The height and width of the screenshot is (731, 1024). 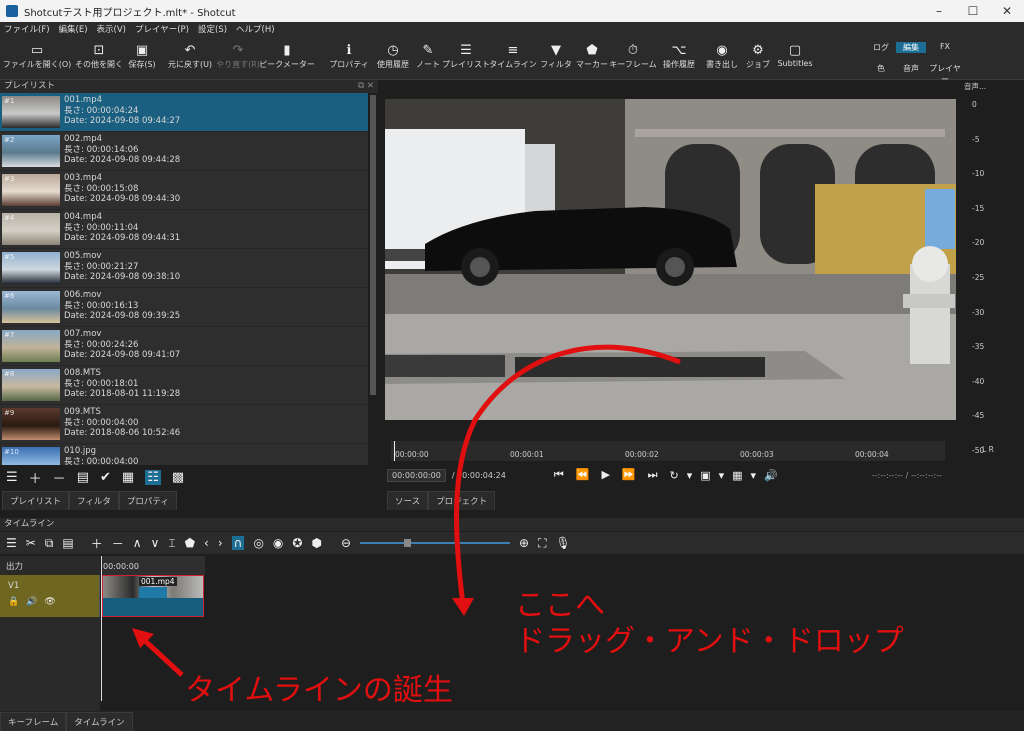 I want to click on annotation-drop-line2: ドラッグ・アンド・ドロップ, so click(x=709, y=641).